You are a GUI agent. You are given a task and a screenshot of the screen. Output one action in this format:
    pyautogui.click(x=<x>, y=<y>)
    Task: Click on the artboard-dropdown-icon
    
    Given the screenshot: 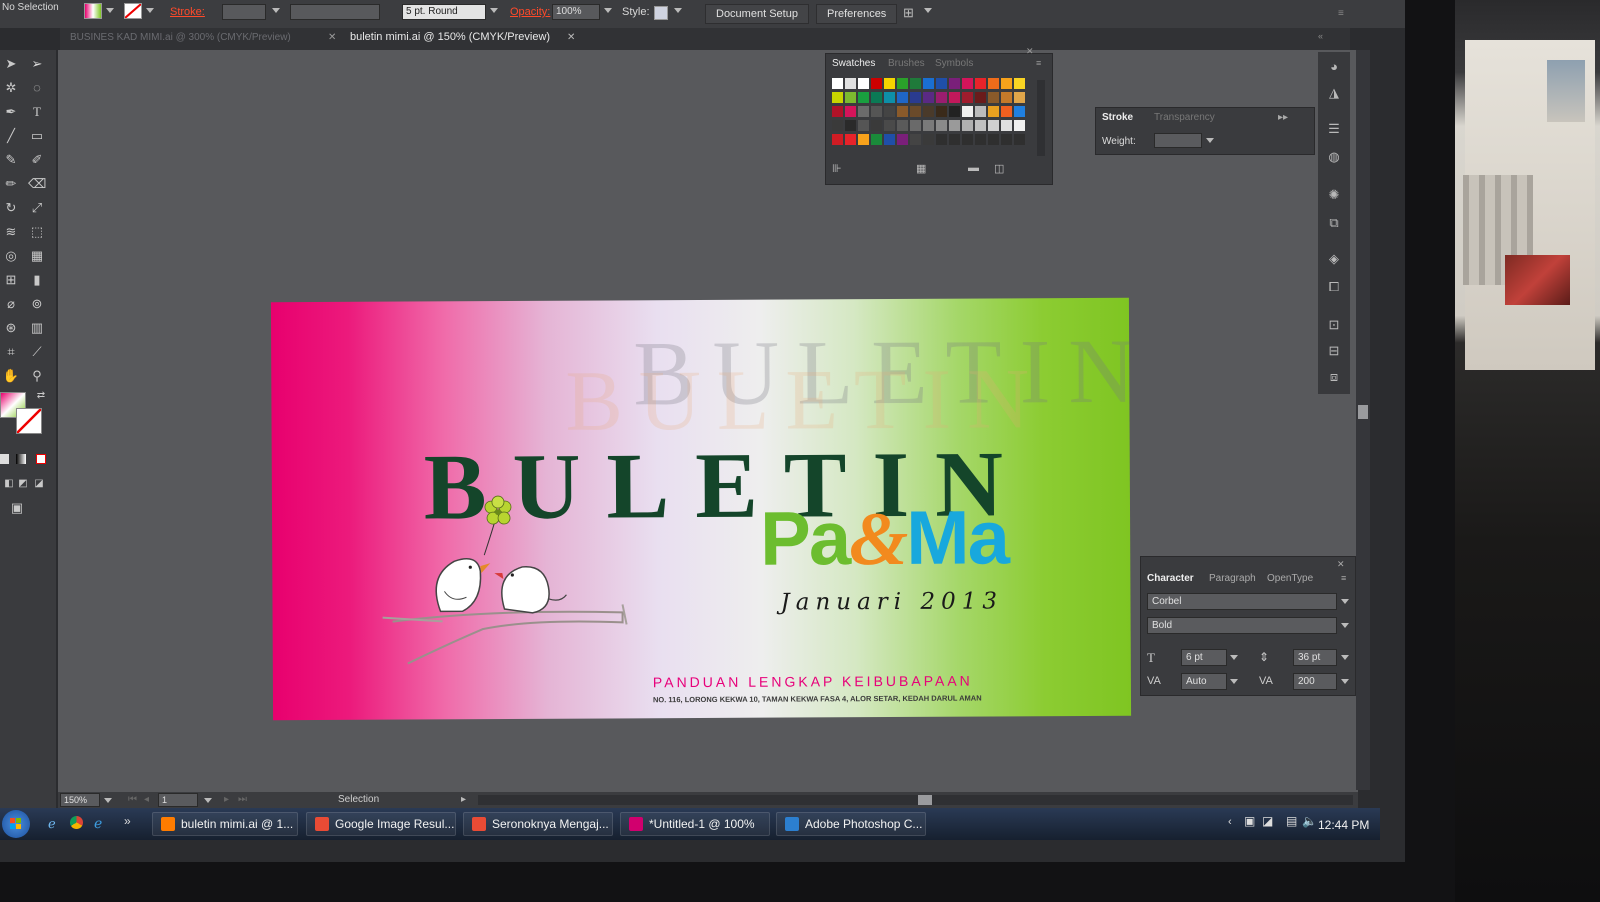 What is the action you would take?
    pyautogui.click(x=208, y=800)
    